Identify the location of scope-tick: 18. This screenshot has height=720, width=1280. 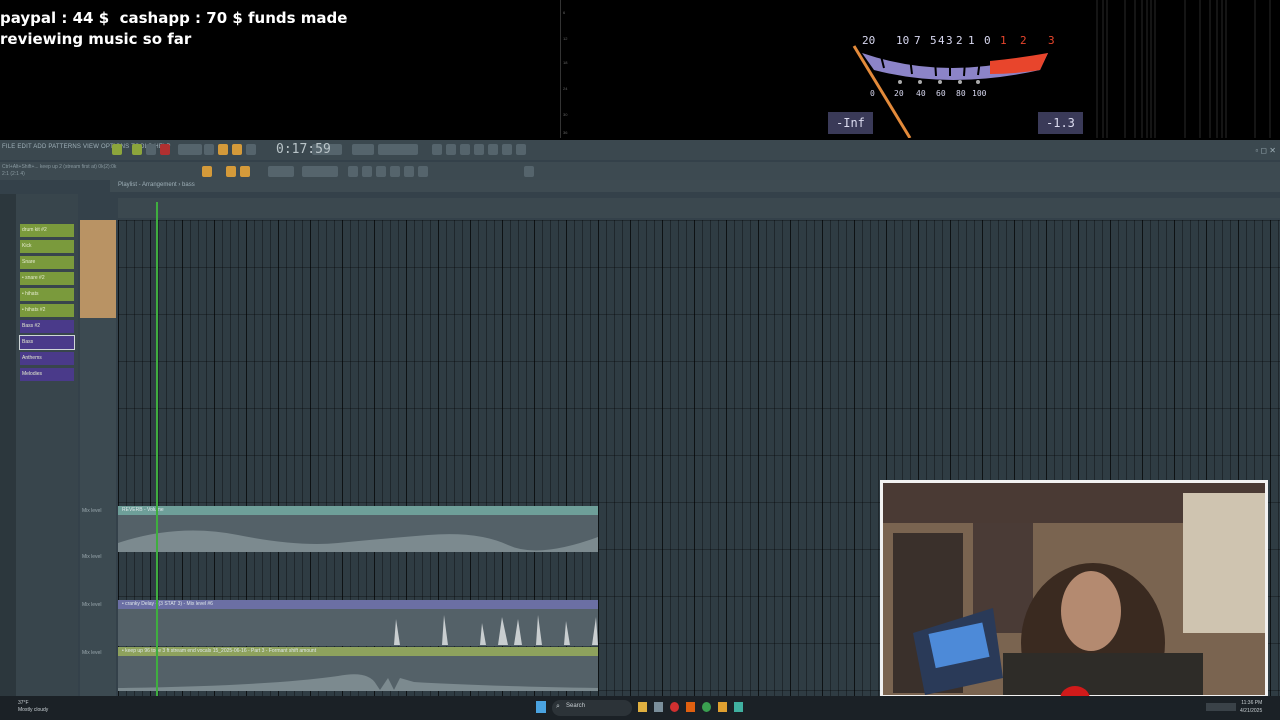
(565, 62).